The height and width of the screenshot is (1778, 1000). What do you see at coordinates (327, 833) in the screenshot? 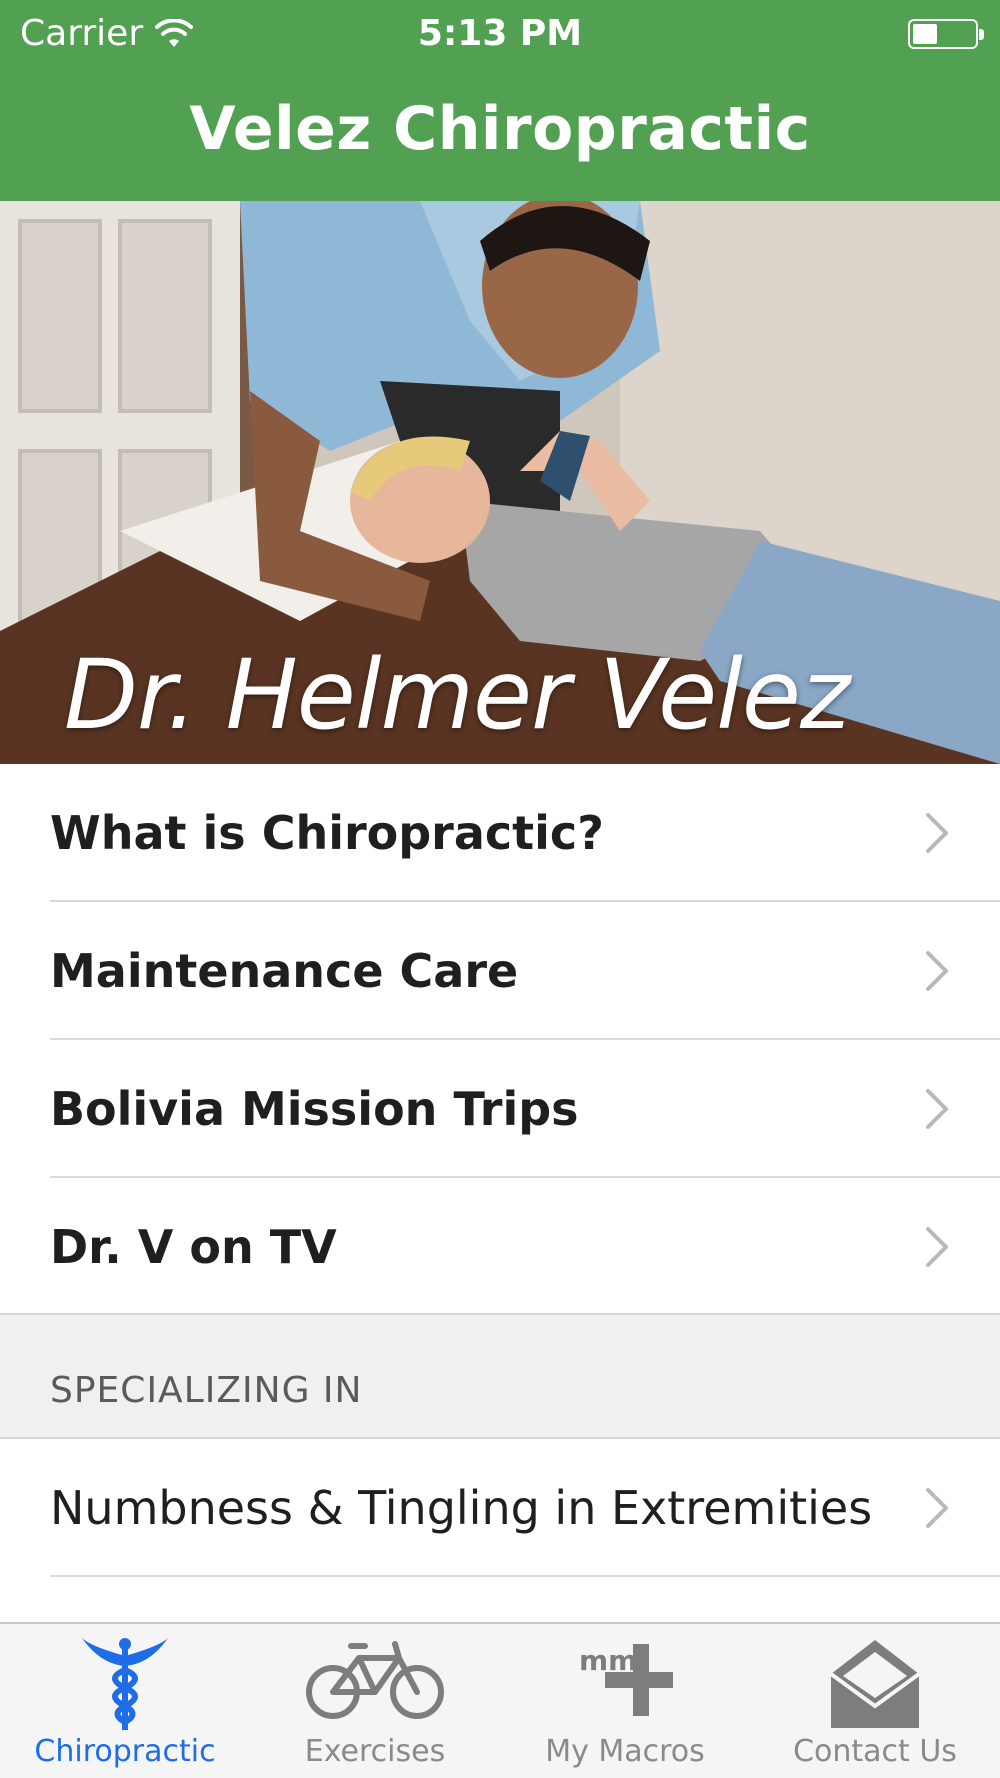
I see `menu-row-label: What is Chiropractic?` at bounding box center [327, 833].